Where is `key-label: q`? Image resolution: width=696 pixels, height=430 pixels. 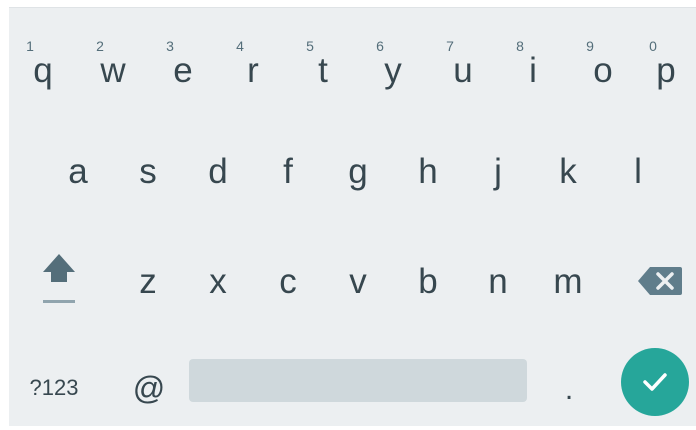 key-label: q is located at coordinates (43, 70).